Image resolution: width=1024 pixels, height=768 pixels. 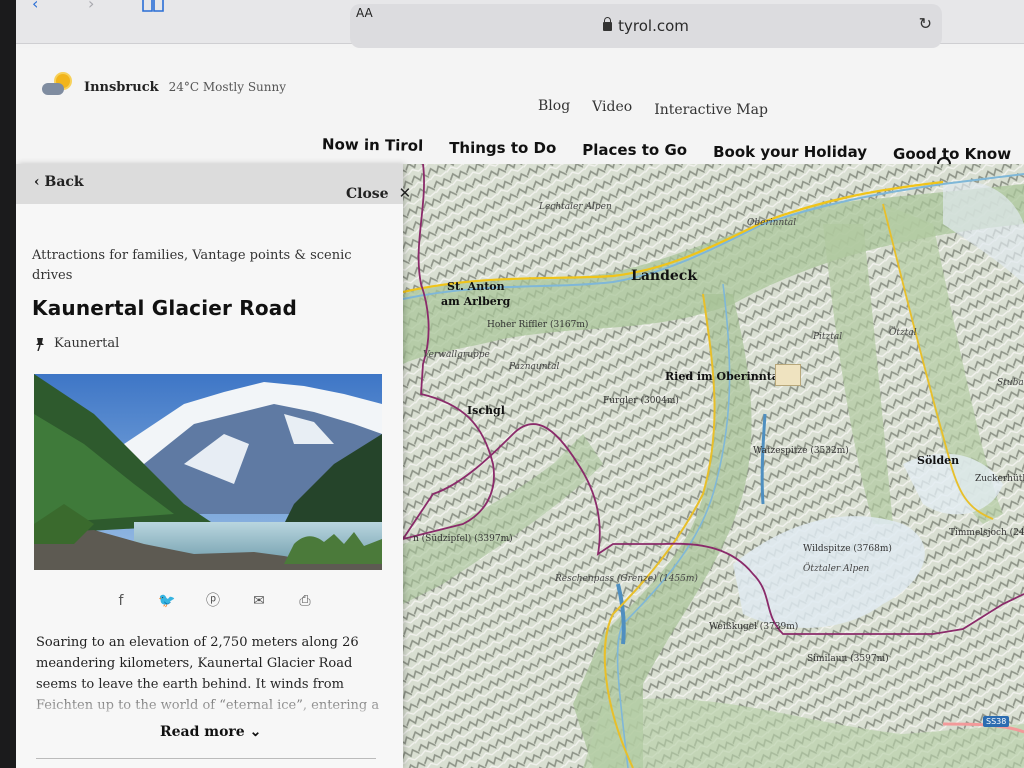 What do you see at coordinates (39, 182) in the screenshot?
I see `chevron-left-icon: ‹` at bounding box center [39, 182].